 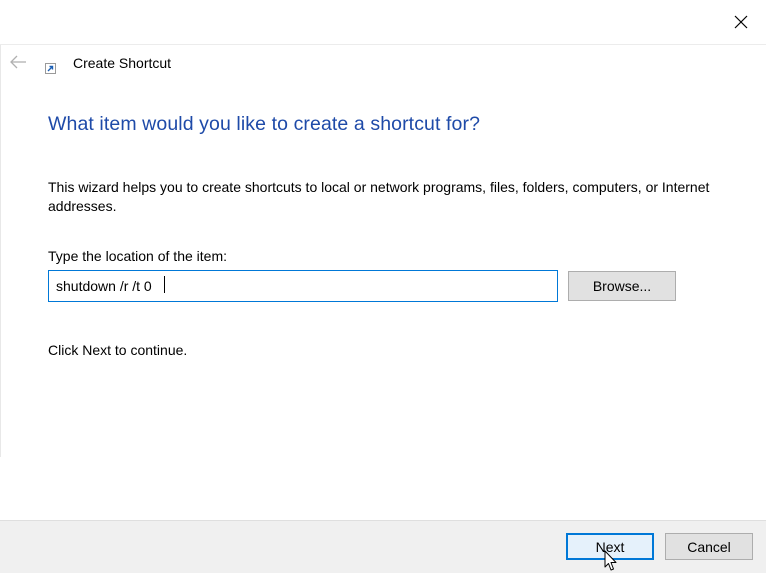 I want to click on back-button, so click(x=18, y=62).